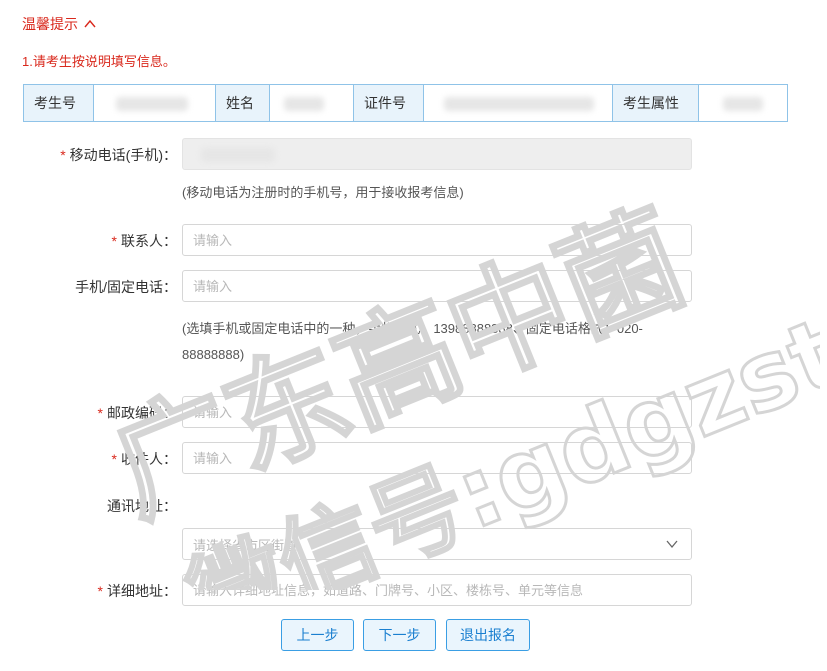  Describe the element at coordinates (518, 103) in the screenshot. I see `id-value` at that location.